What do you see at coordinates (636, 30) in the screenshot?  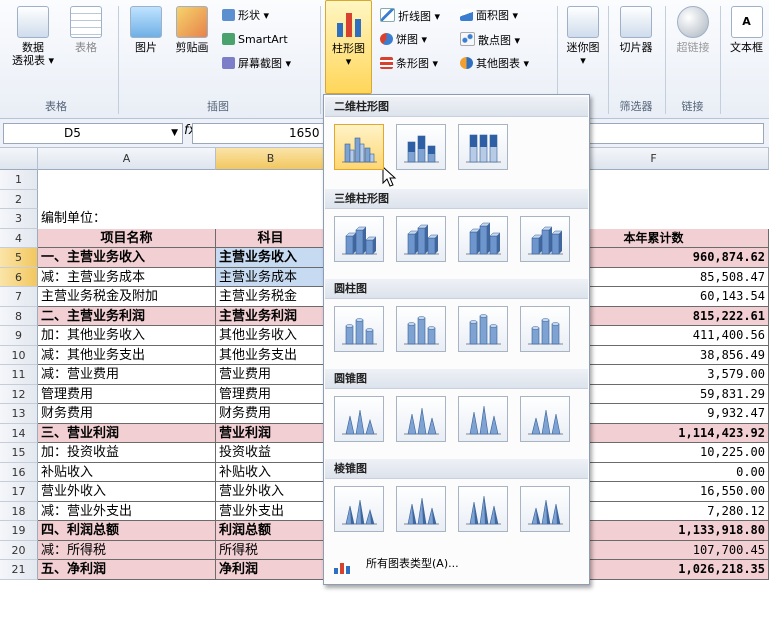 I see `slicer-button: 切片器` at bounding box center [636, 30].